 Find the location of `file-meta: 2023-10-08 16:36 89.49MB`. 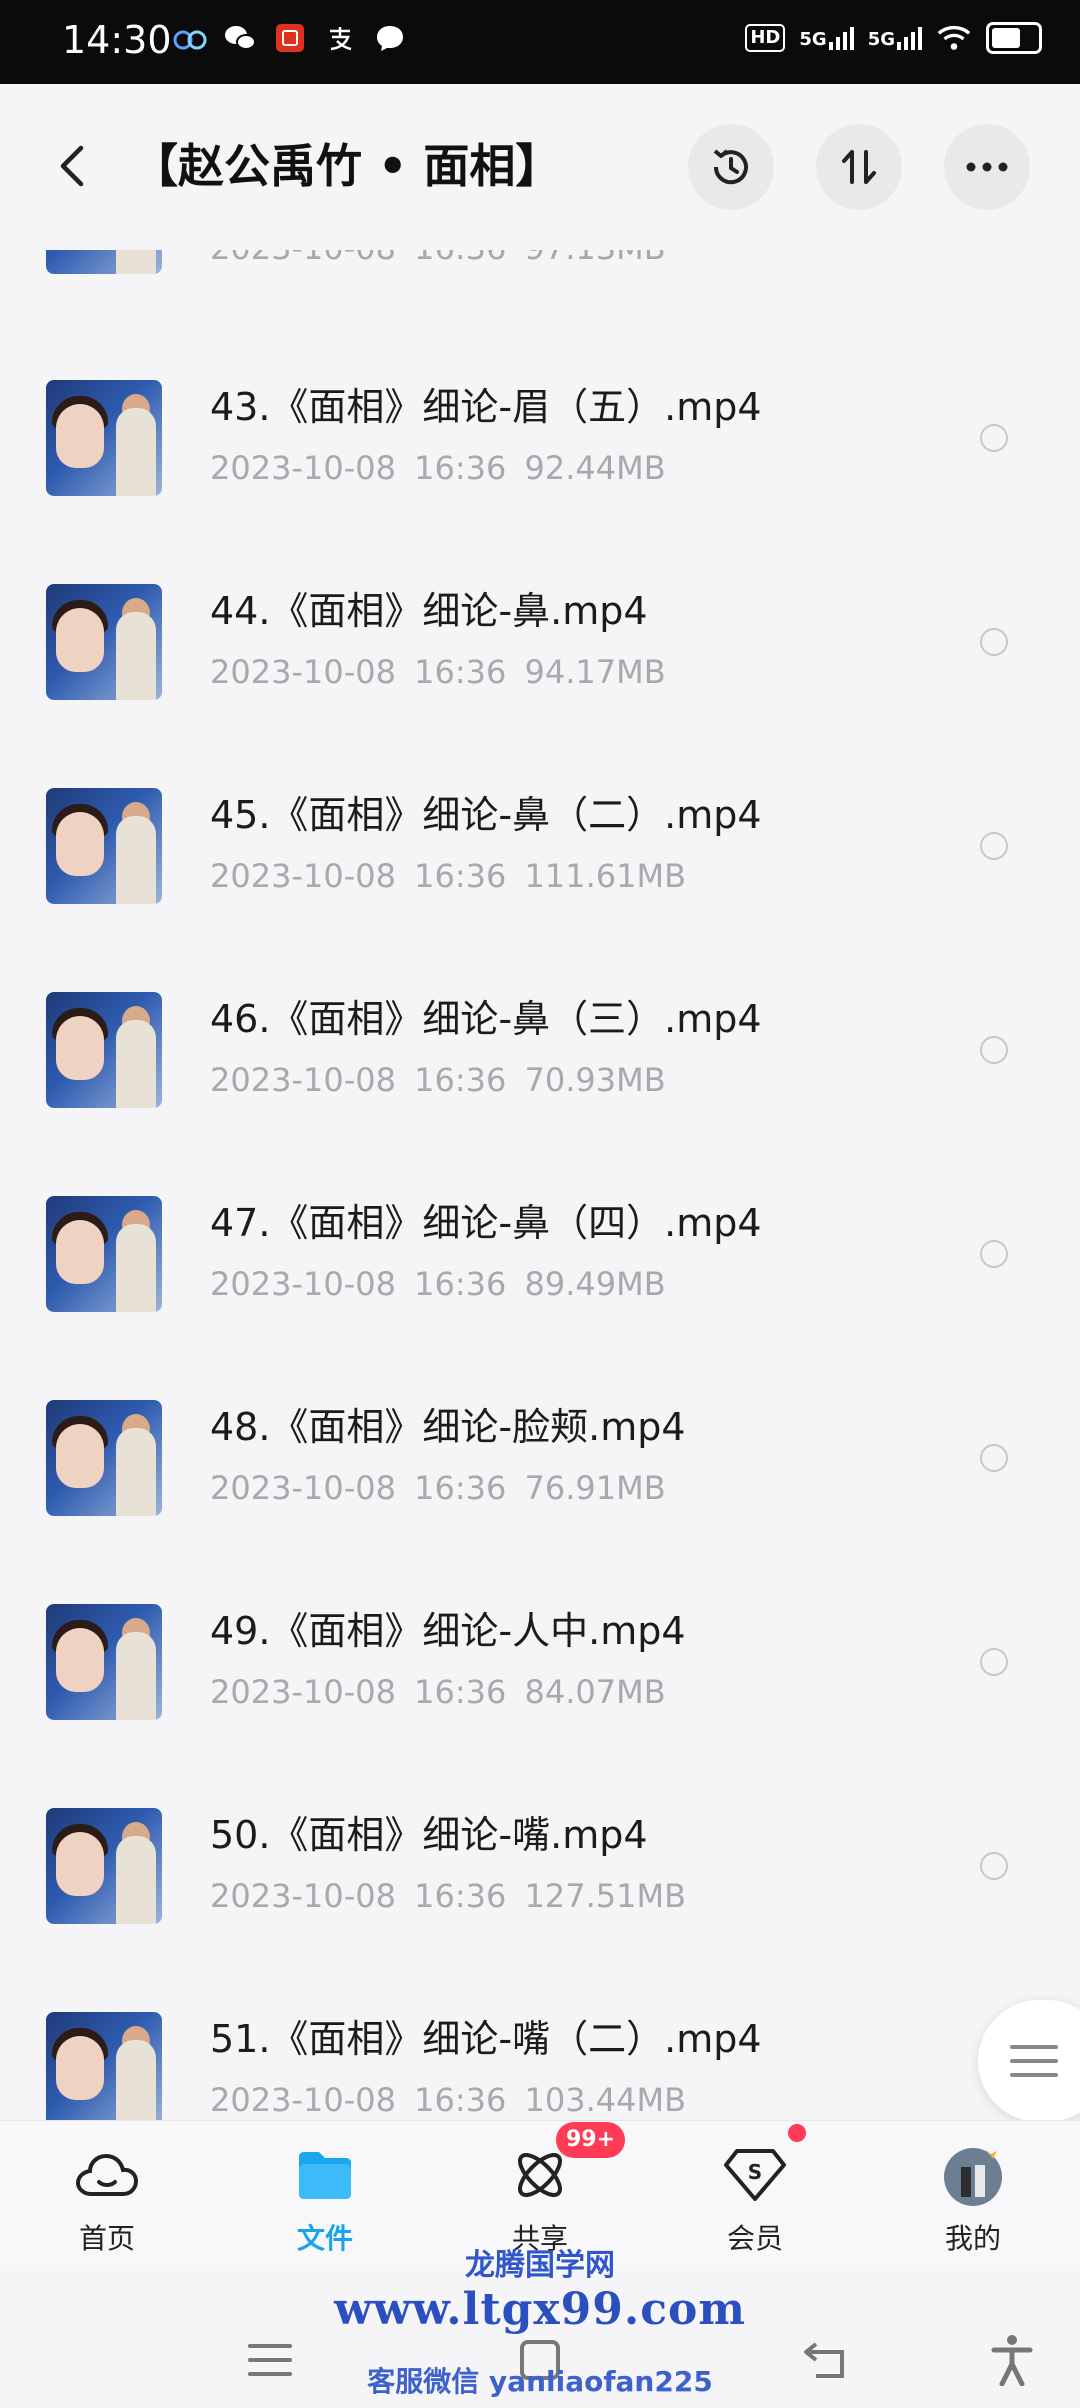

file-meta: 2023-10-08 16:36 89.49MB is located at coordinates (438, 1284).